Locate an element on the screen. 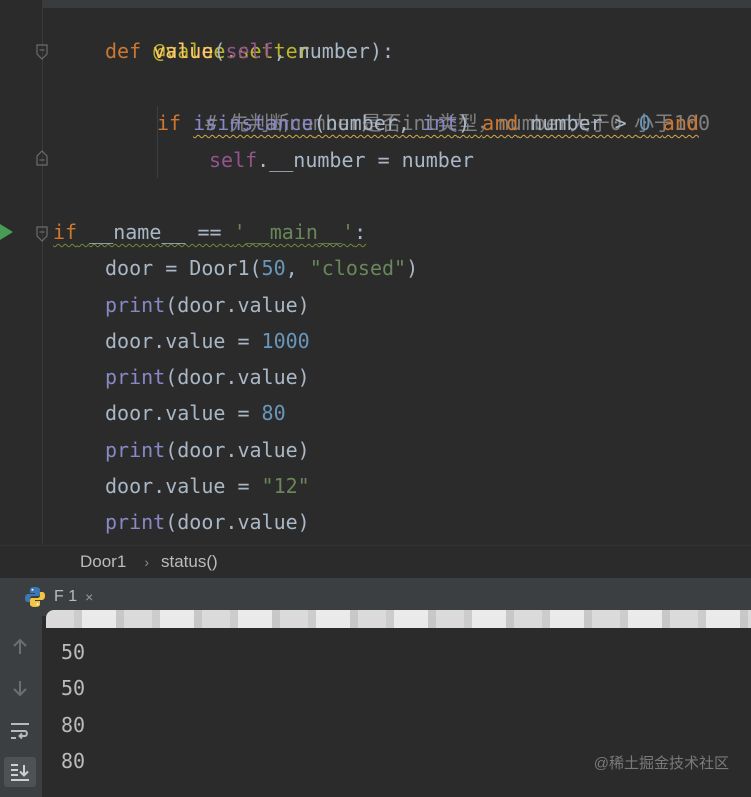 The width and height of the screenshot is (751, 797). code-line: @value.setter is located at coordinates (207, 31).